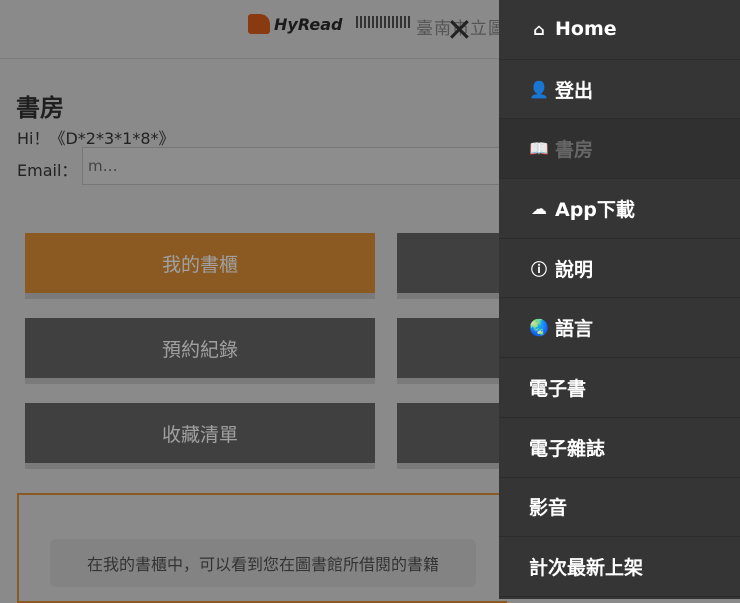 Image resolution: width=740 pixels, height=603 pixels. I want to click on sidebar-item-emagazines: 電子雜誌, so click(619, 448).